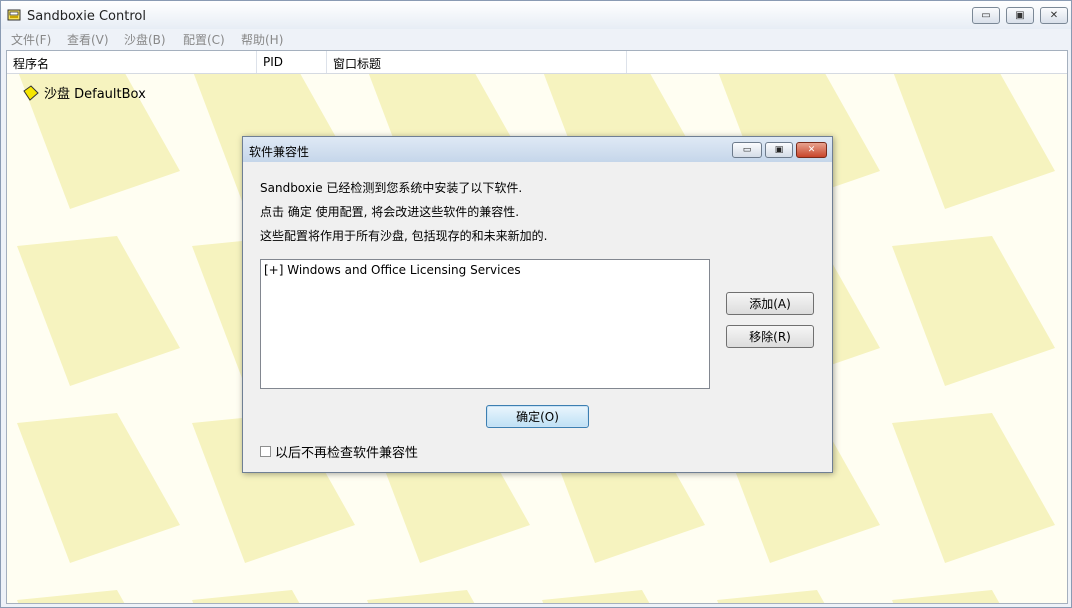 This screenshot has width=1072, height=608. I want to click on dont-check-again-label: 以后不再检查软件兼容性, so click(346, 451).